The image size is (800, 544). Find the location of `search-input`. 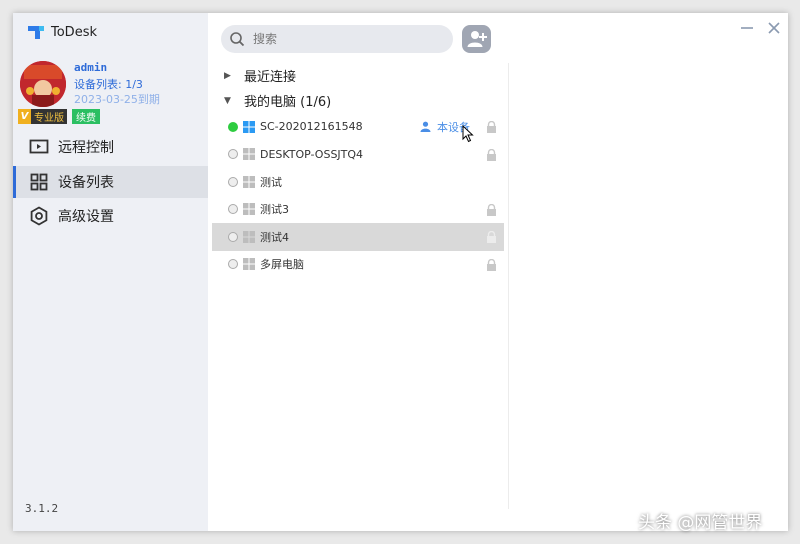

search-input is located at coordinates (348, 39).